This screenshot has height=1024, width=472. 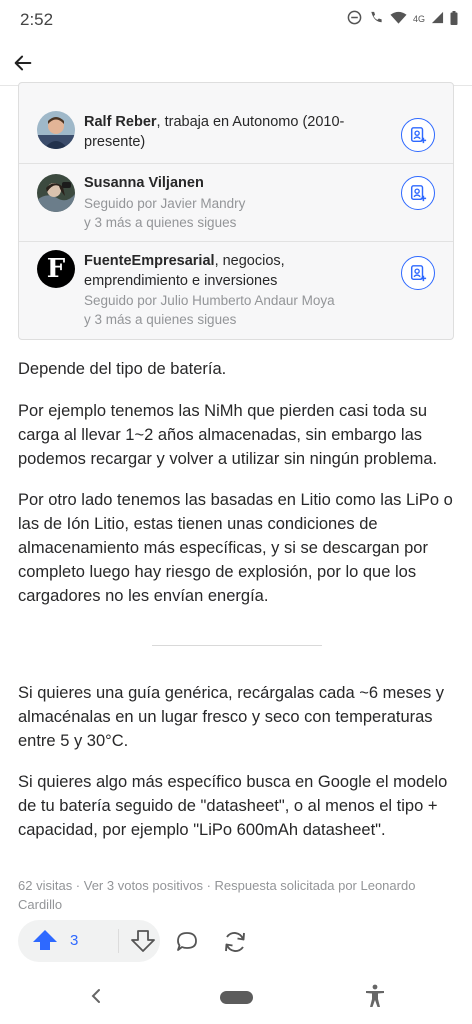 I want to click on accessibility-button, so click(x=375, y=998).